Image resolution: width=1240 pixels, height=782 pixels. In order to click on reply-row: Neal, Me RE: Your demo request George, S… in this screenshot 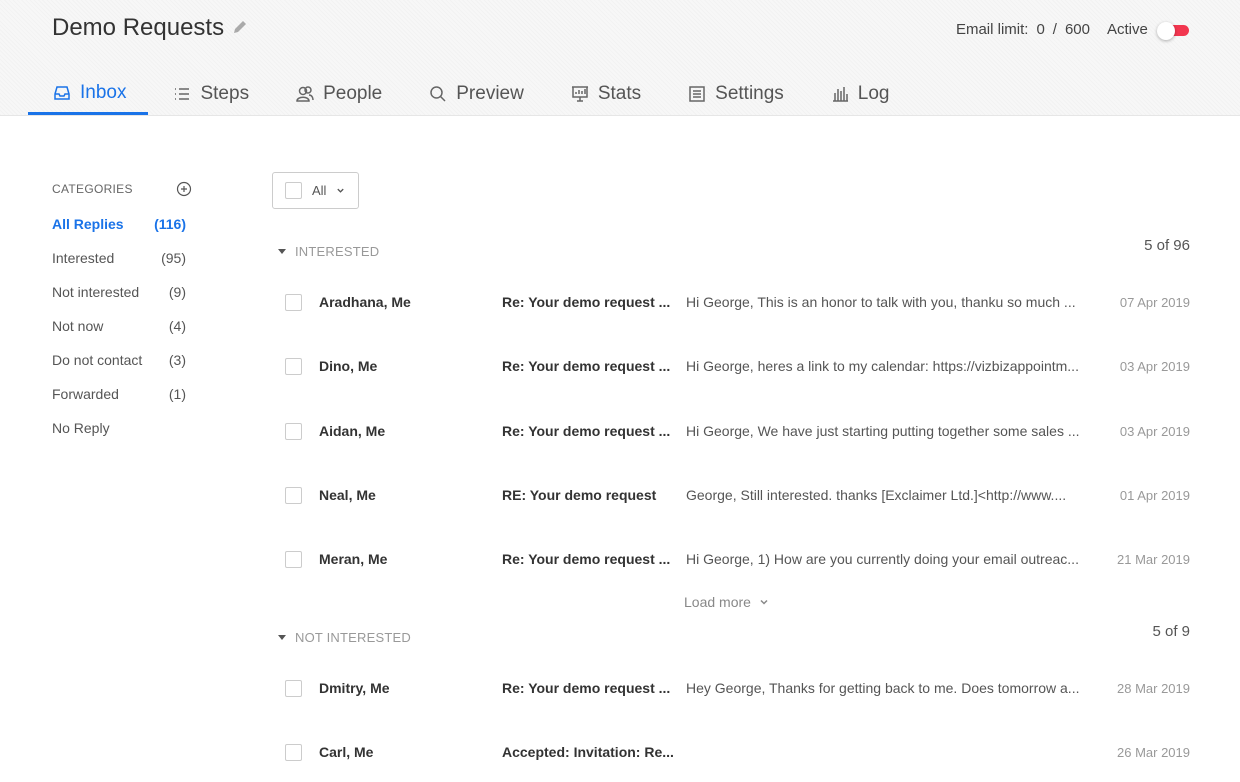, I will do `click(732, 495)`.